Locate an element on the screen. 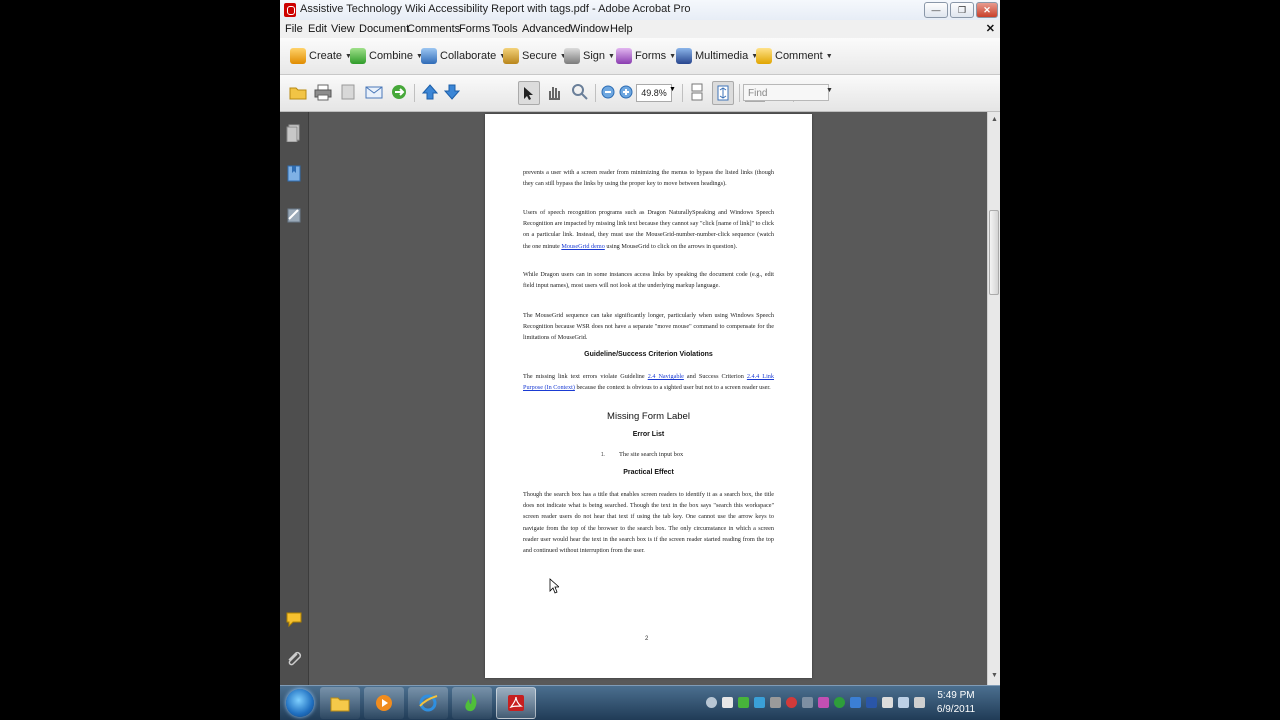 Image resolution: width=1280 pixels, height=720 pixels. select-cursor-icon is located at coordinates (528, 93).